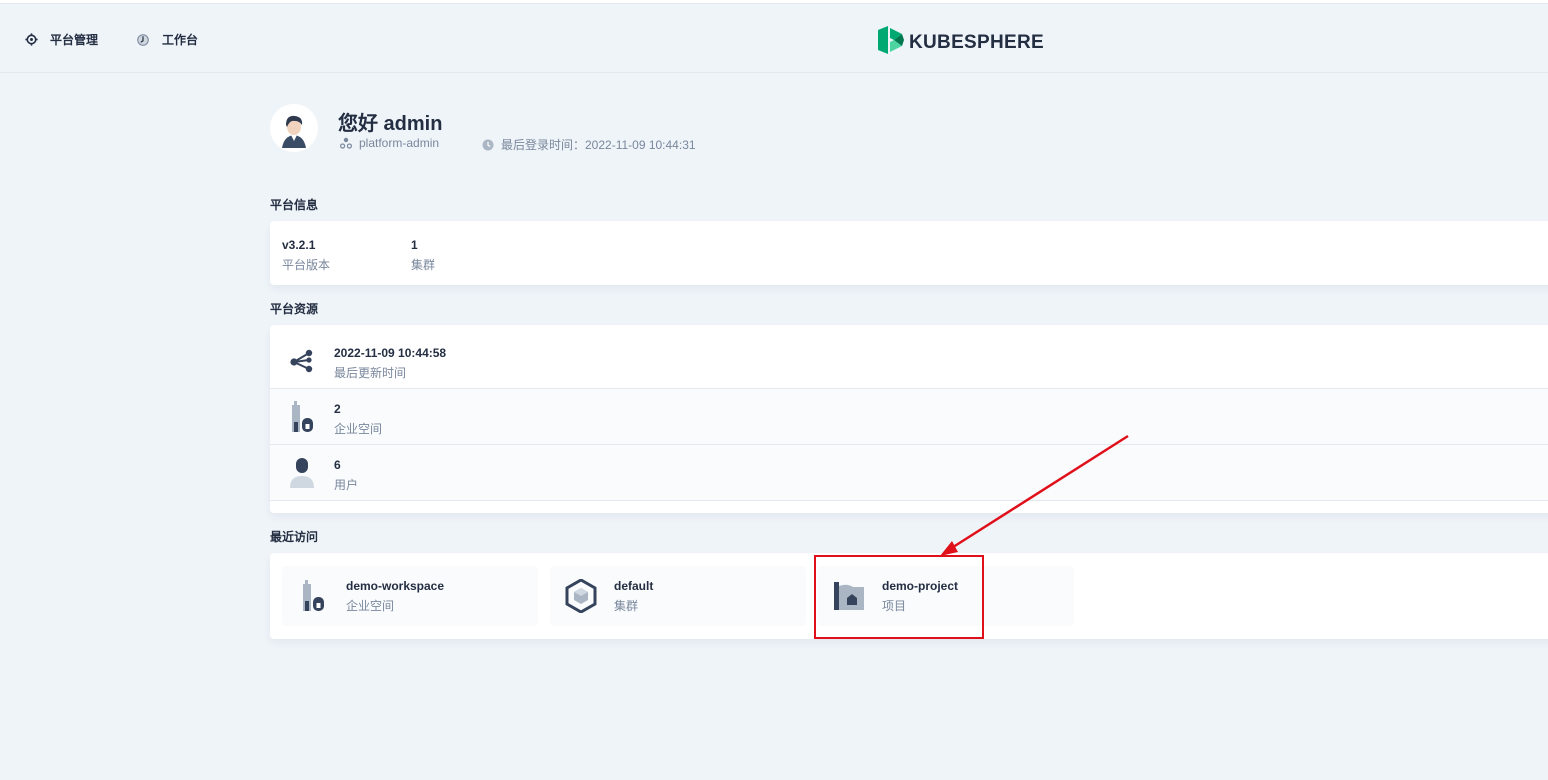  I want to click on platform-version: v3.2.1 平台版本, so click(306, 255).